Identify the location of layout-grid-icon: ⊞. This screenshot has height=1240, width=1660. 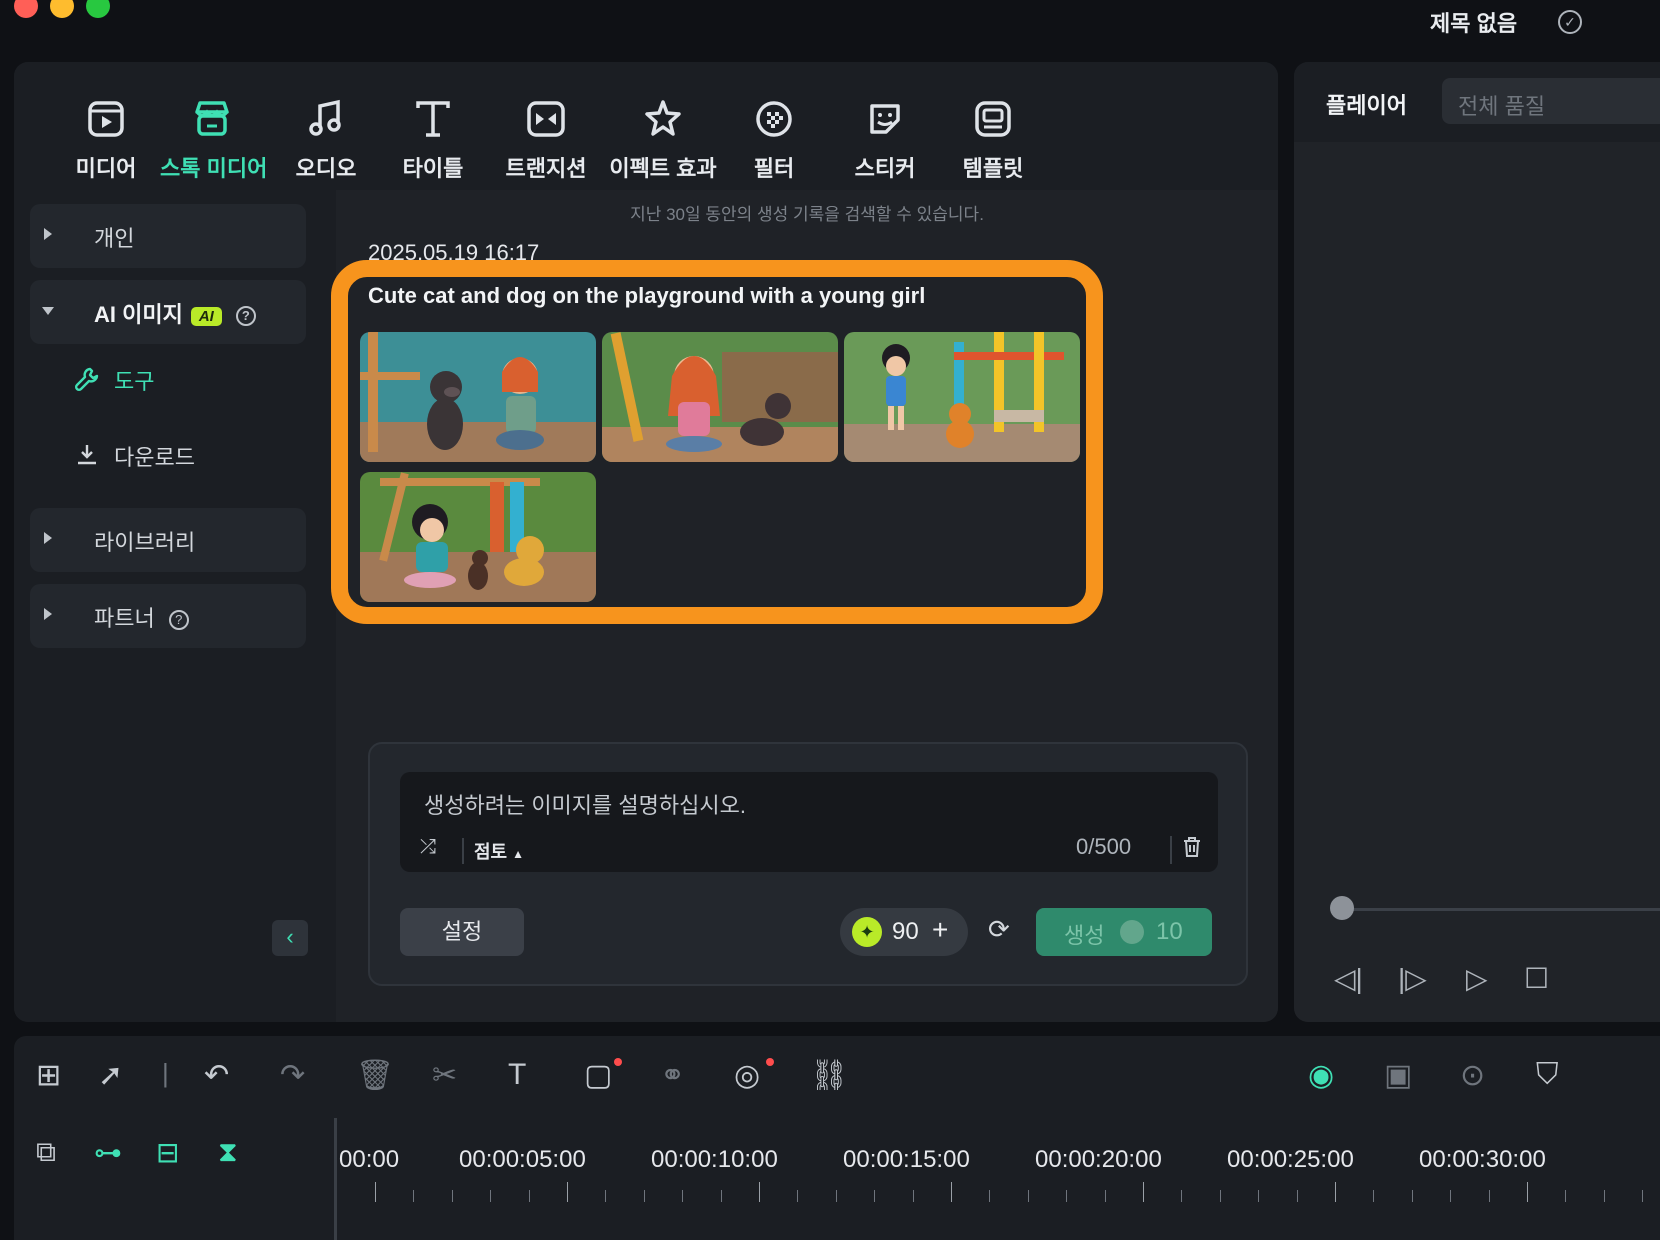
(48, 1075).